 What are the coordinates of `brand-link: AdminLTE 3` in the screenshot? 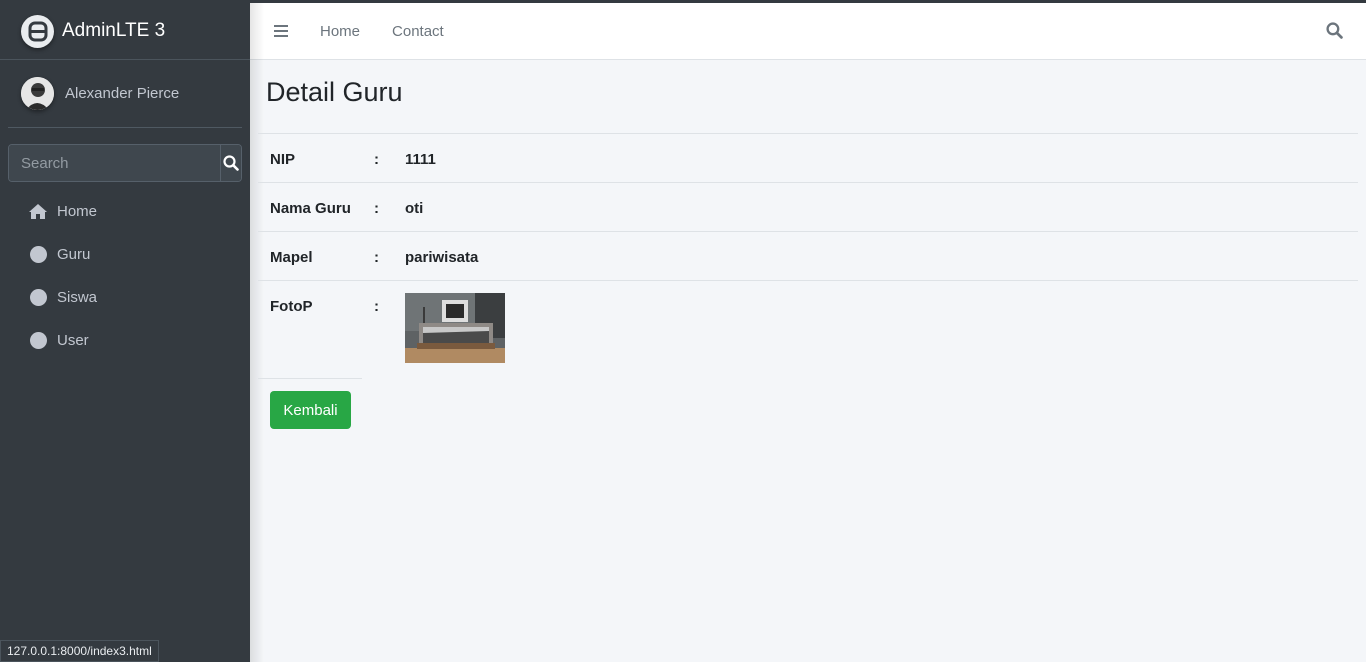 It's located at (125, 31).